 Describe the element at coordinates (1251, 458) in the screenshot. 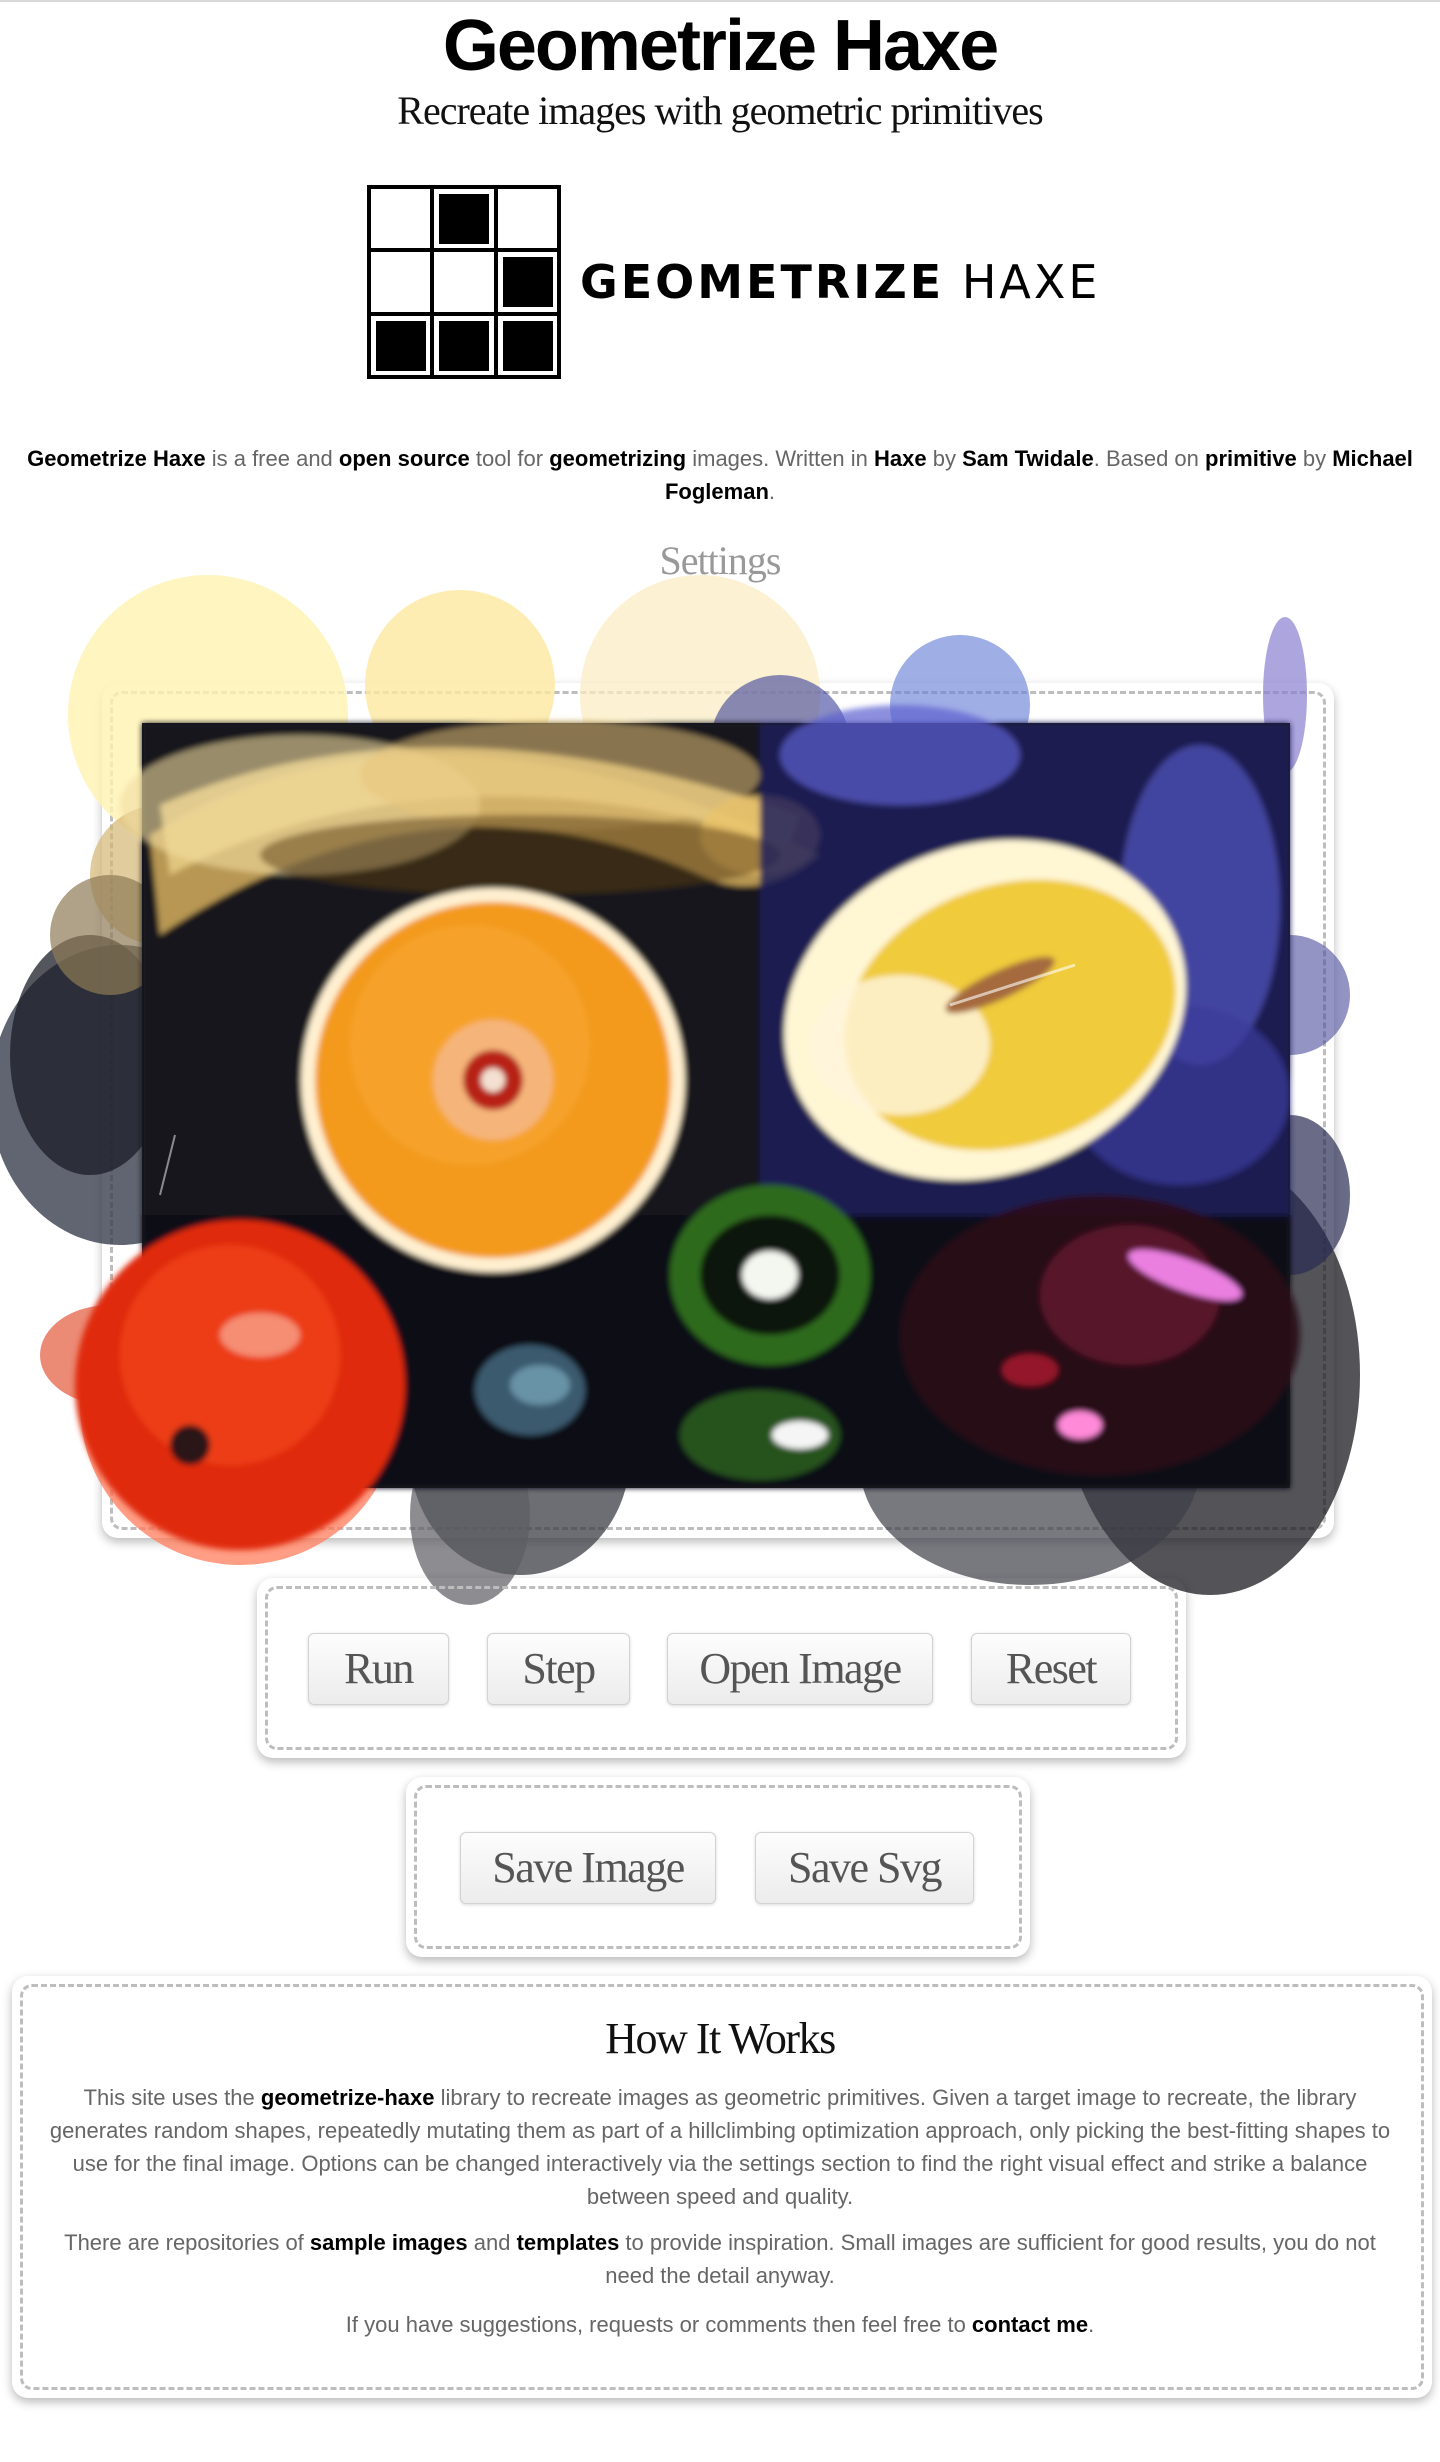

I see `primitive-link: primitive` at that location.